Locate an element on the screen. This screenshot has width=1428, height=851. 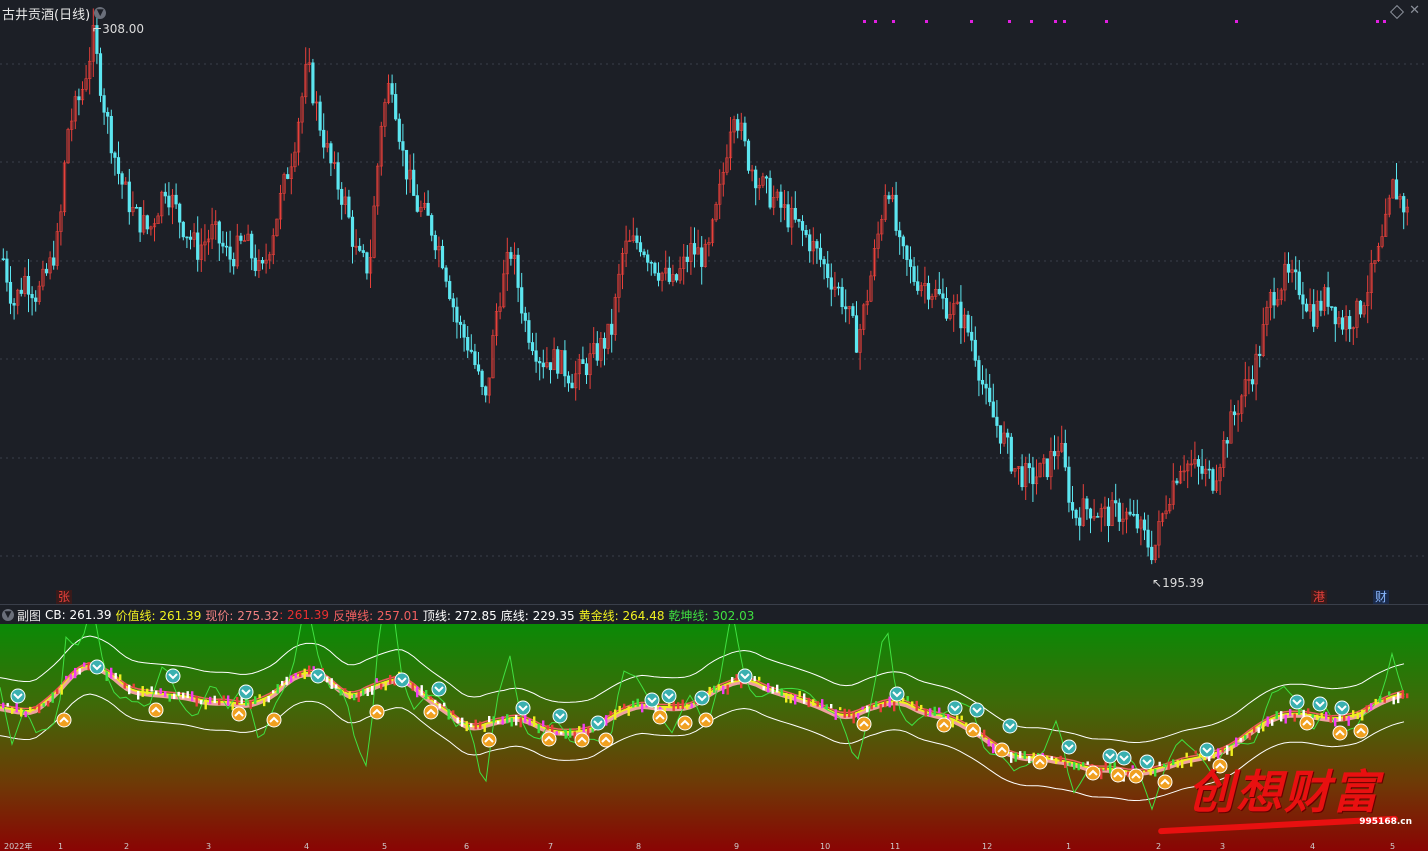
sub-name: 副图 is located at coordinates (29, 615).